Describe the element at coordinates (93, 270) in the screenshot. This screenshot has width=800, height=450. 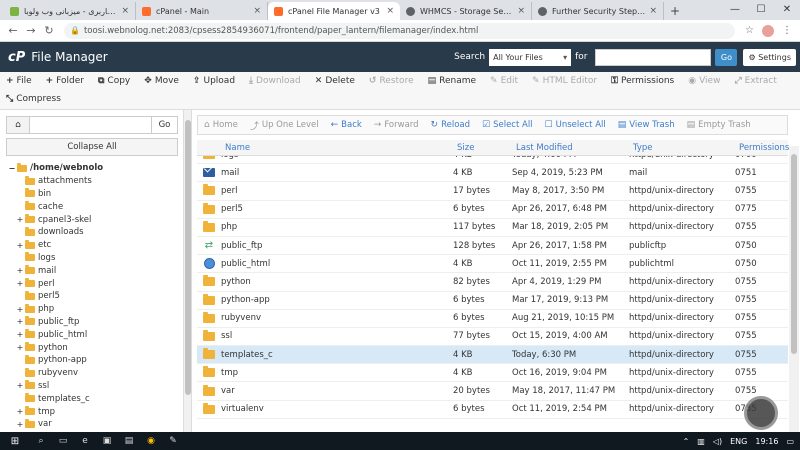
I see `tree-node: + mail` at that location.